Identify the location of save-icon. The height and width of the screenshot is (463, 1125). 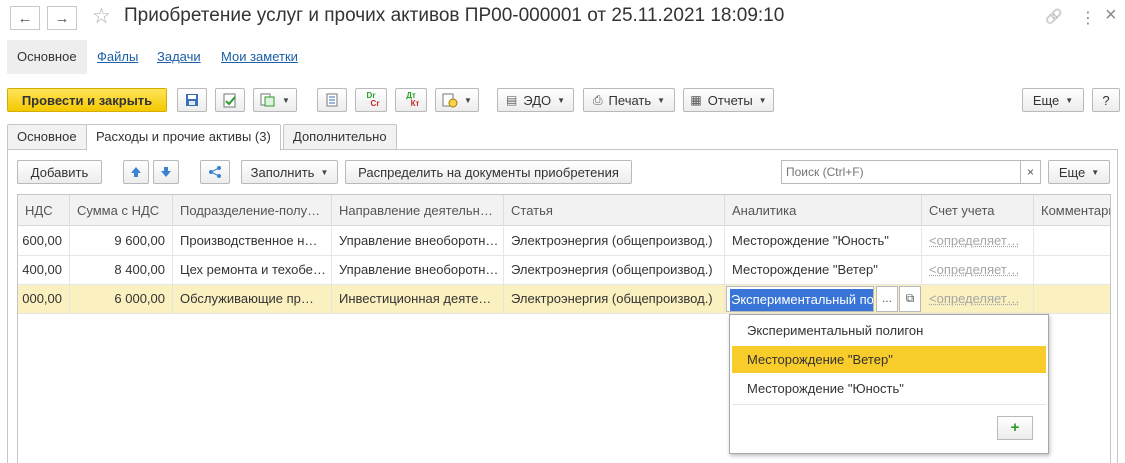
(192, 100).